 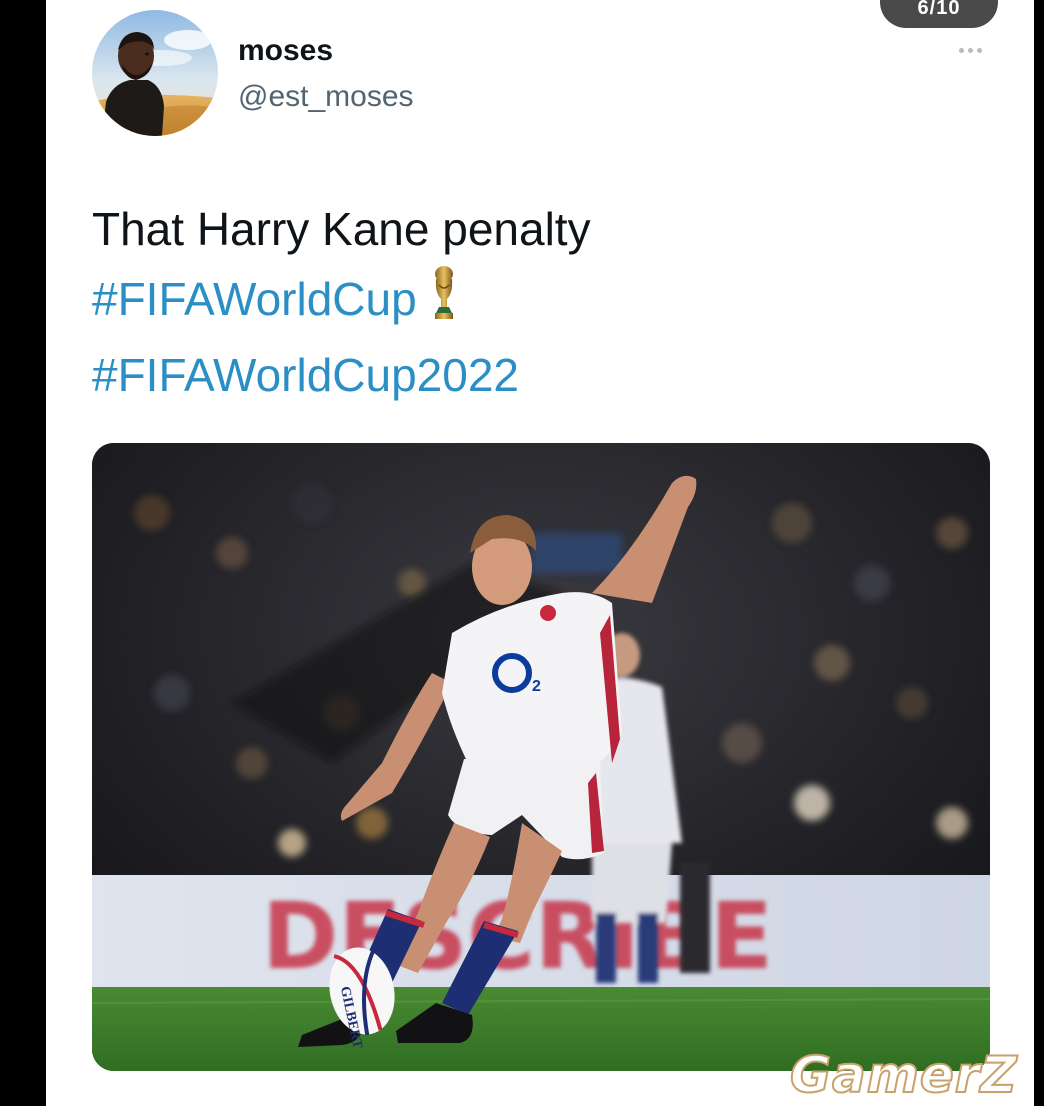 I want to click on svg-text: 2, so click(x=536, y=686).